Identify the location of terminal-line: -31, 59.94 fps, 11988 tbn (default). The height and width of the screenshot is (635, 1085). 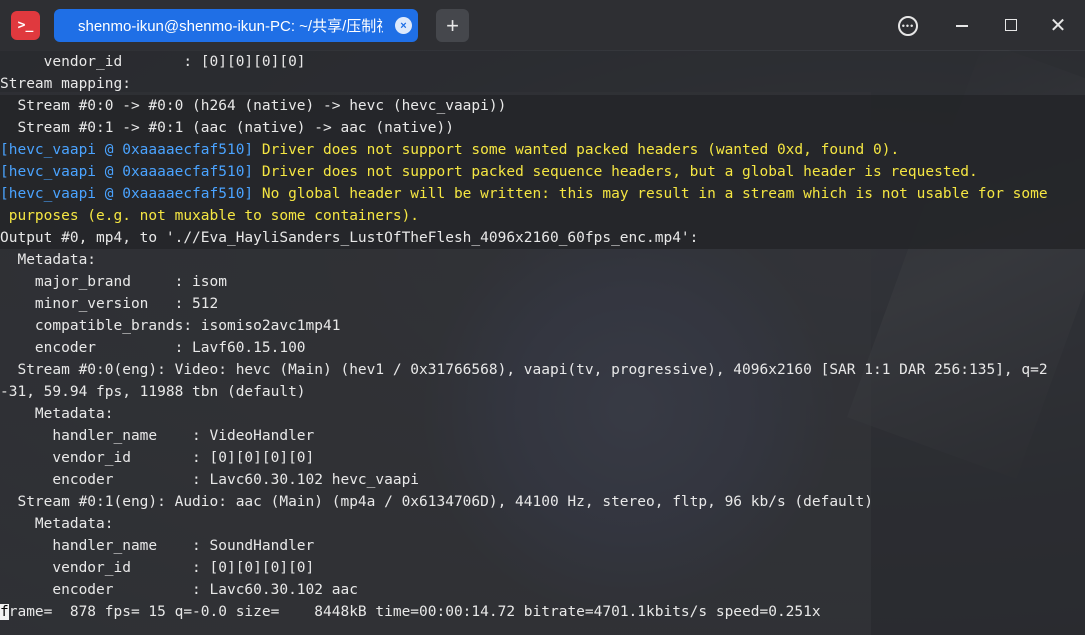
(153, 392).